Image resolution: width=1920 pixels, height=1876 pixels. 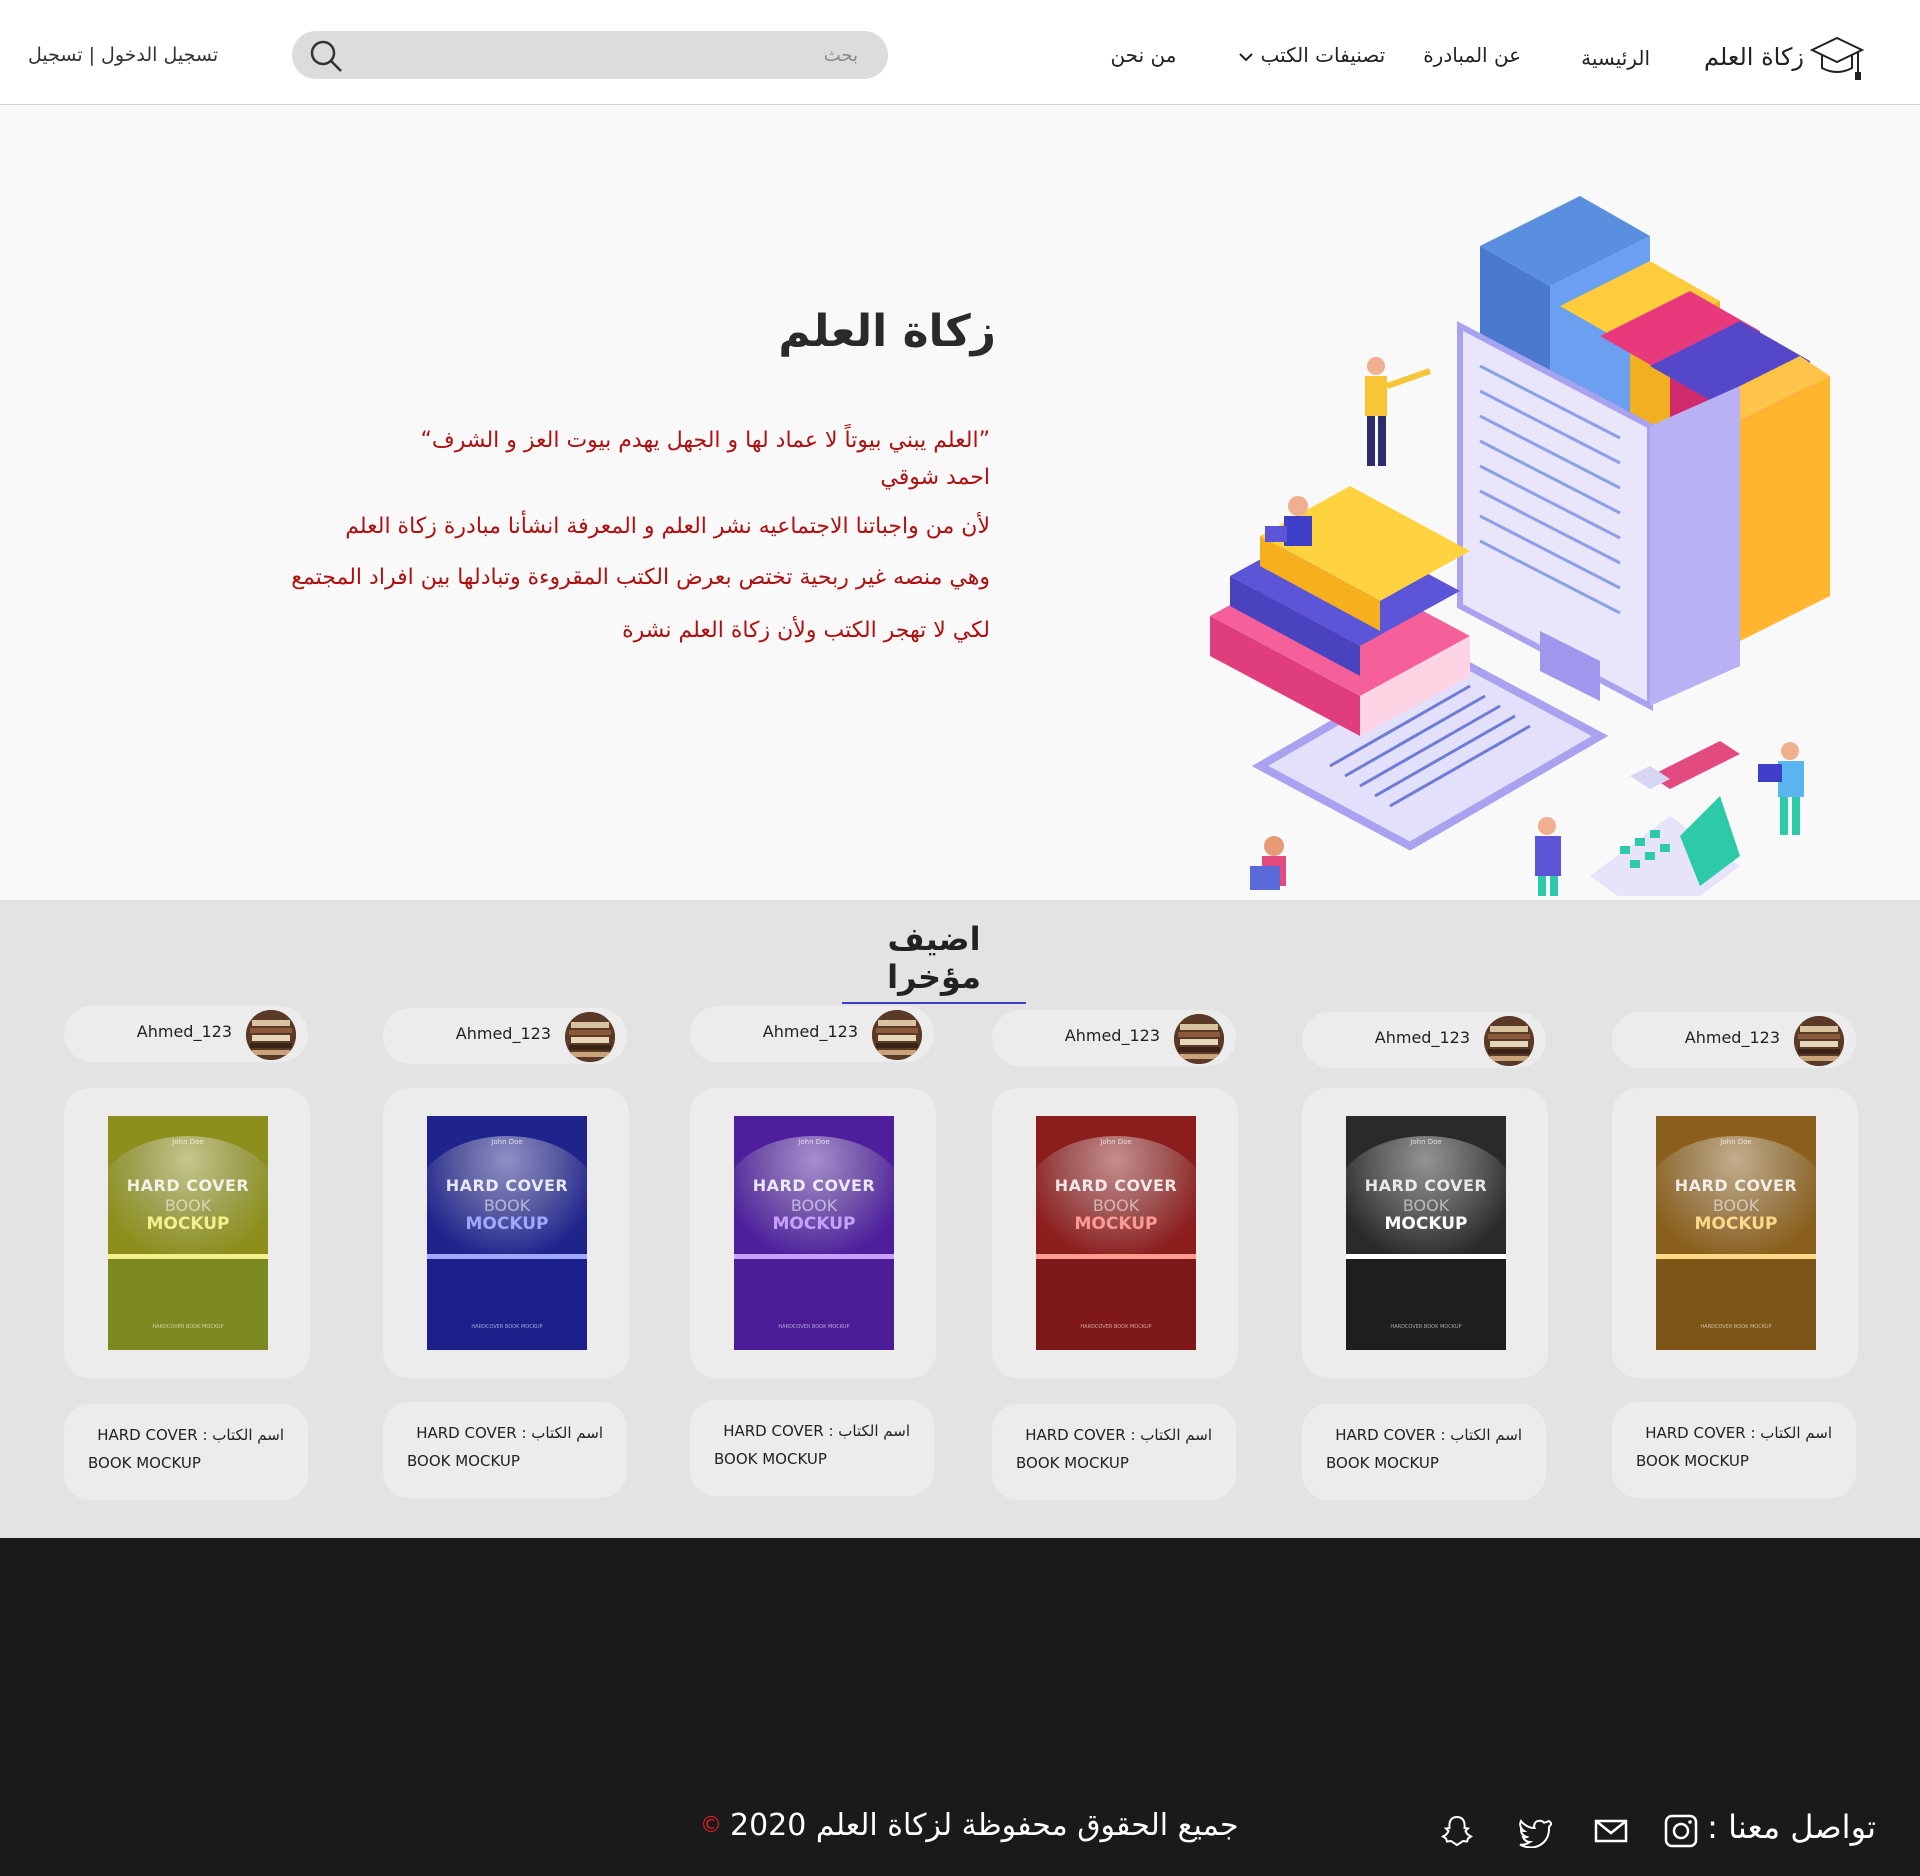 What do you see at coordinates (1457, 1833) in the screenshot?
I see `snapchat-icon` at bounding box center [1457, 1833].